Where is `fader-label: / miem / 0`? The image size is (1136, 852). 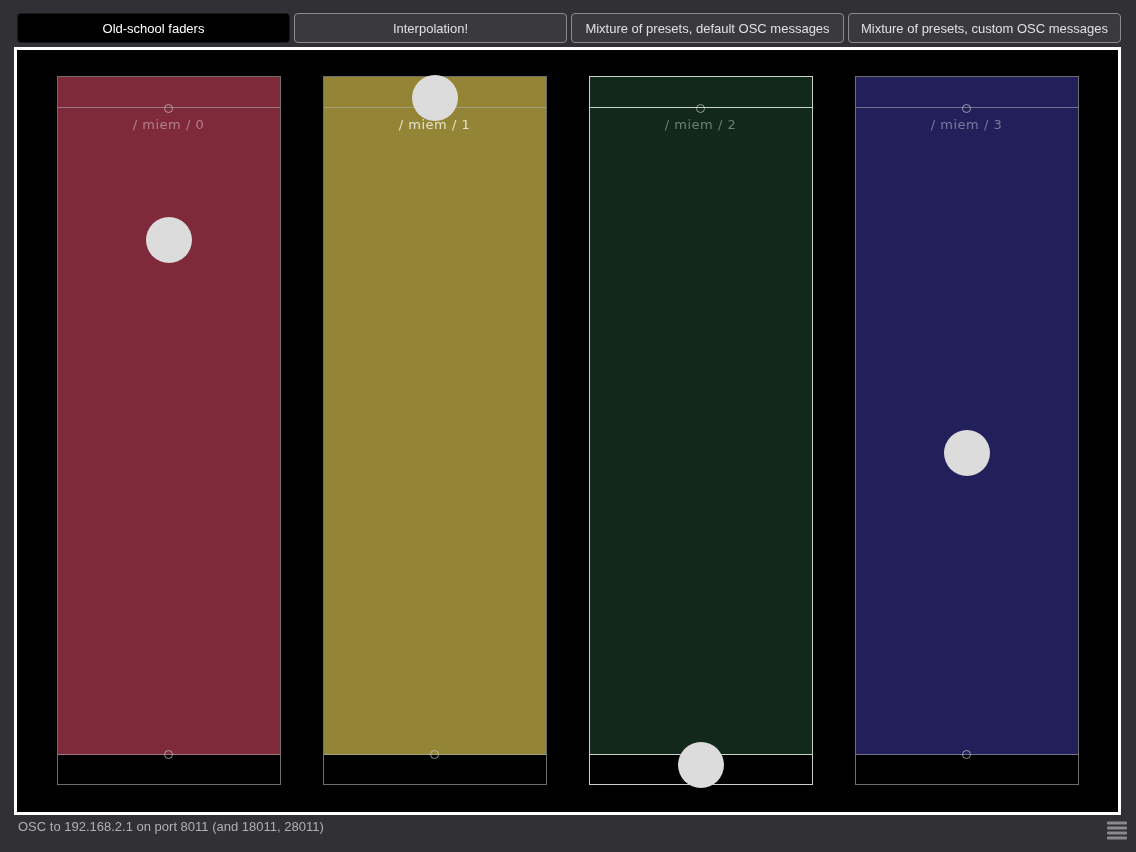 fader-label: / miem / 0 is located at coordinates (168, 124).